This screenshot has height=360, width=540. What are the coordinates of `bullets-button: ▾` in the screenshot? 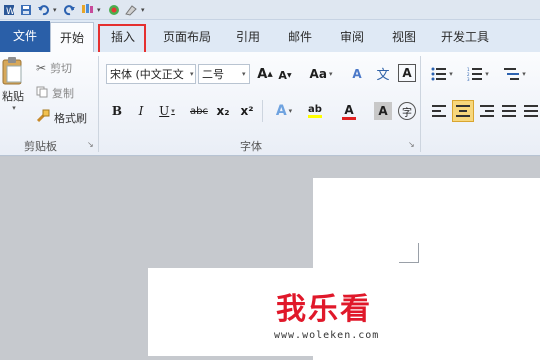 It's located at (442, 74).